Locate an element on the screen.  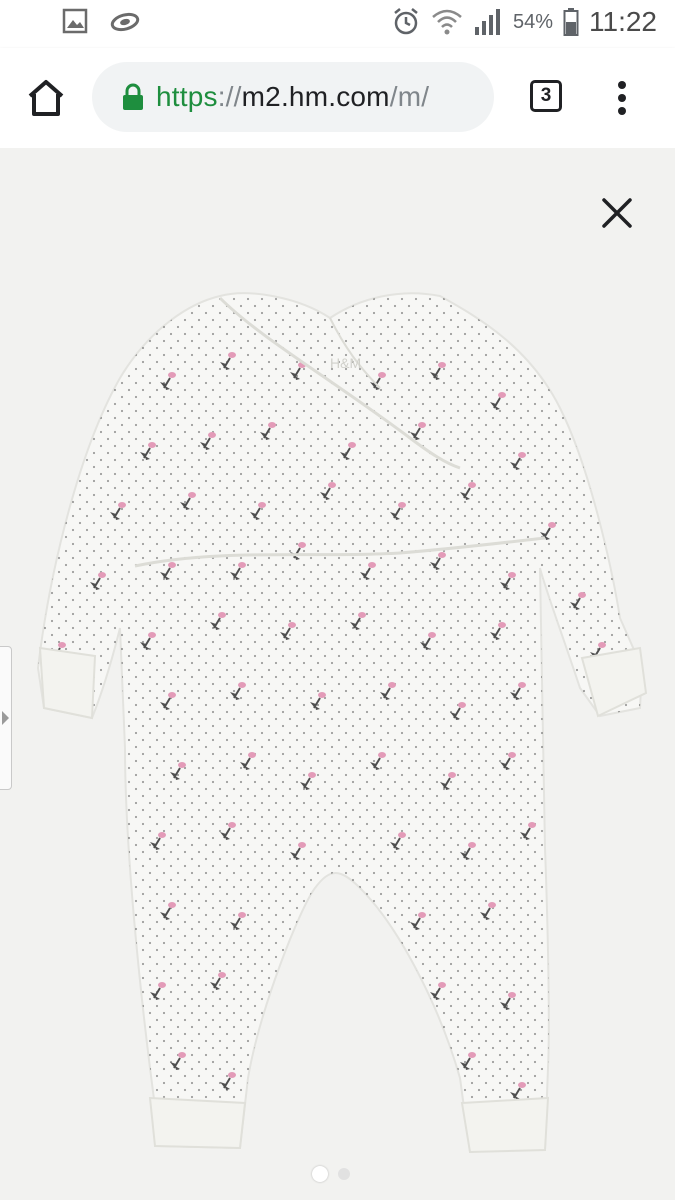
url-path: /m/ is located at coordinates (409, 96).